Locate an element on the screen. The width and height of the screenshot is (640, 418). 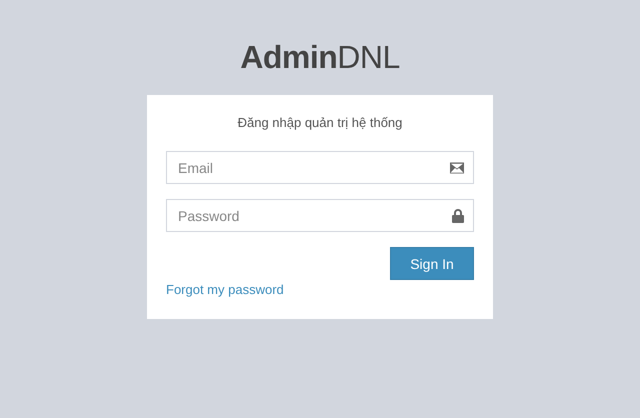
sign-in-button: Sign In is located at coordinates (432, 263).